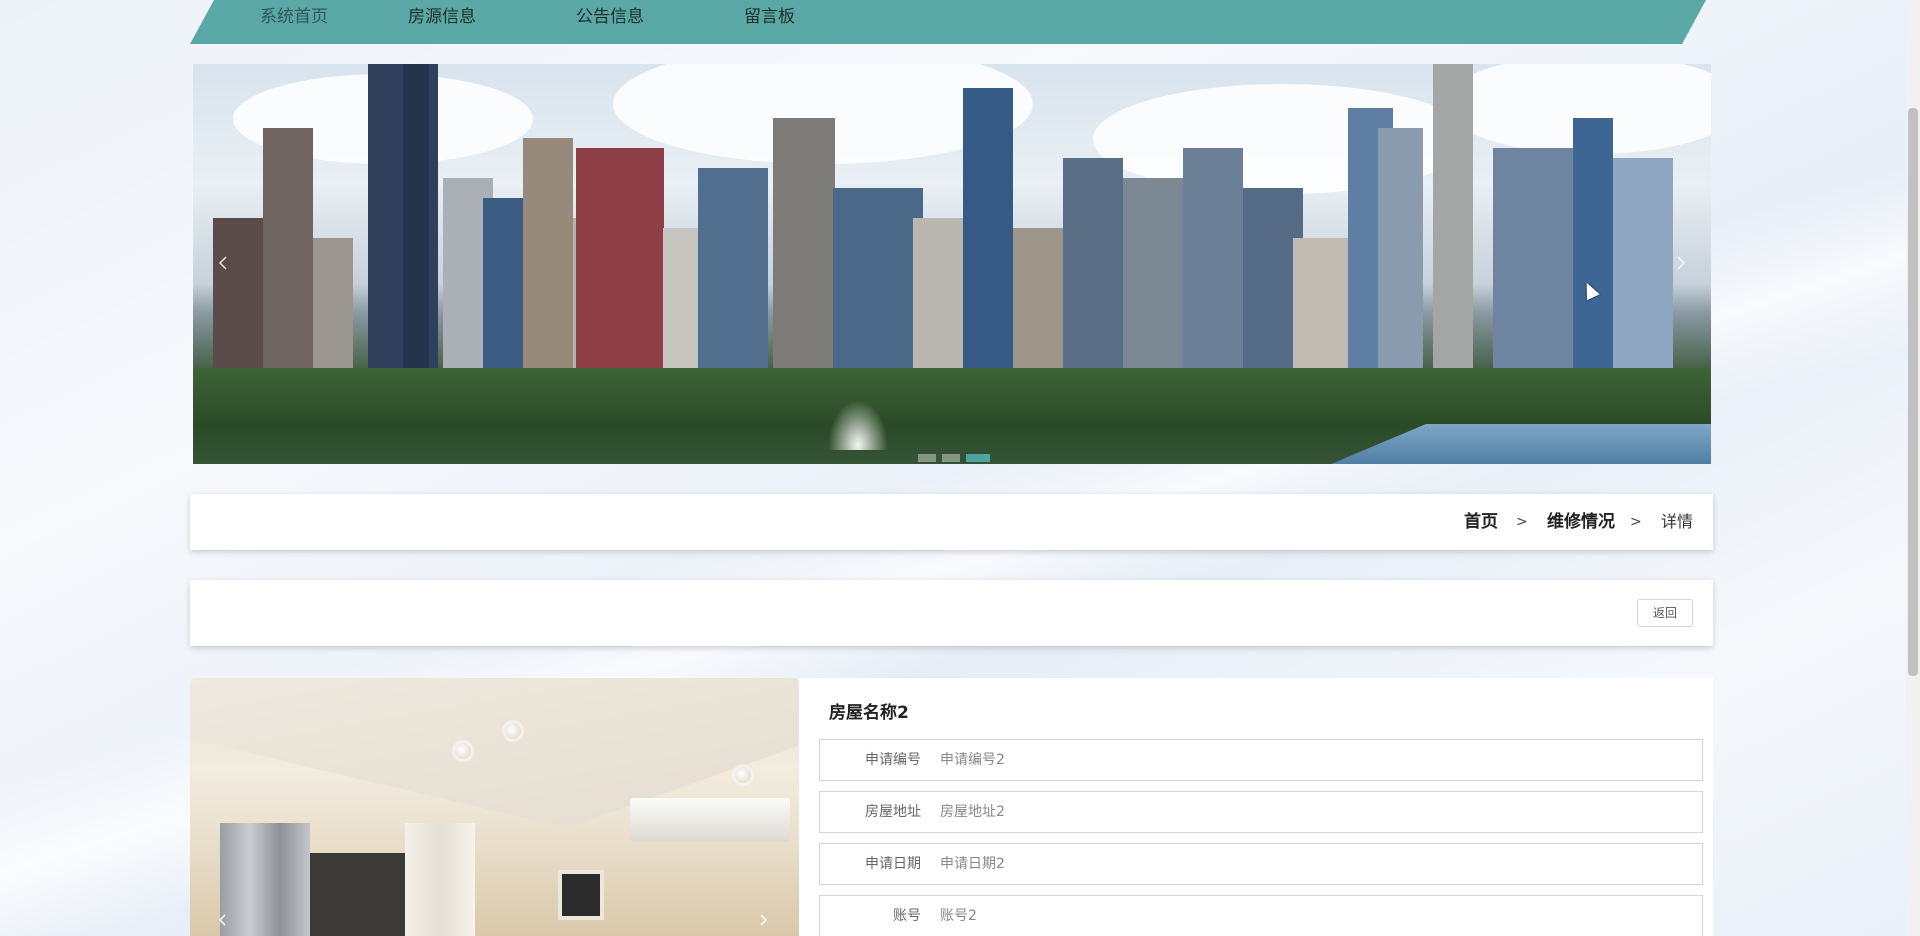  Describe the element at coordinates (893, 760) in the screenshot. I see `field-label: 申请编号` at that location.